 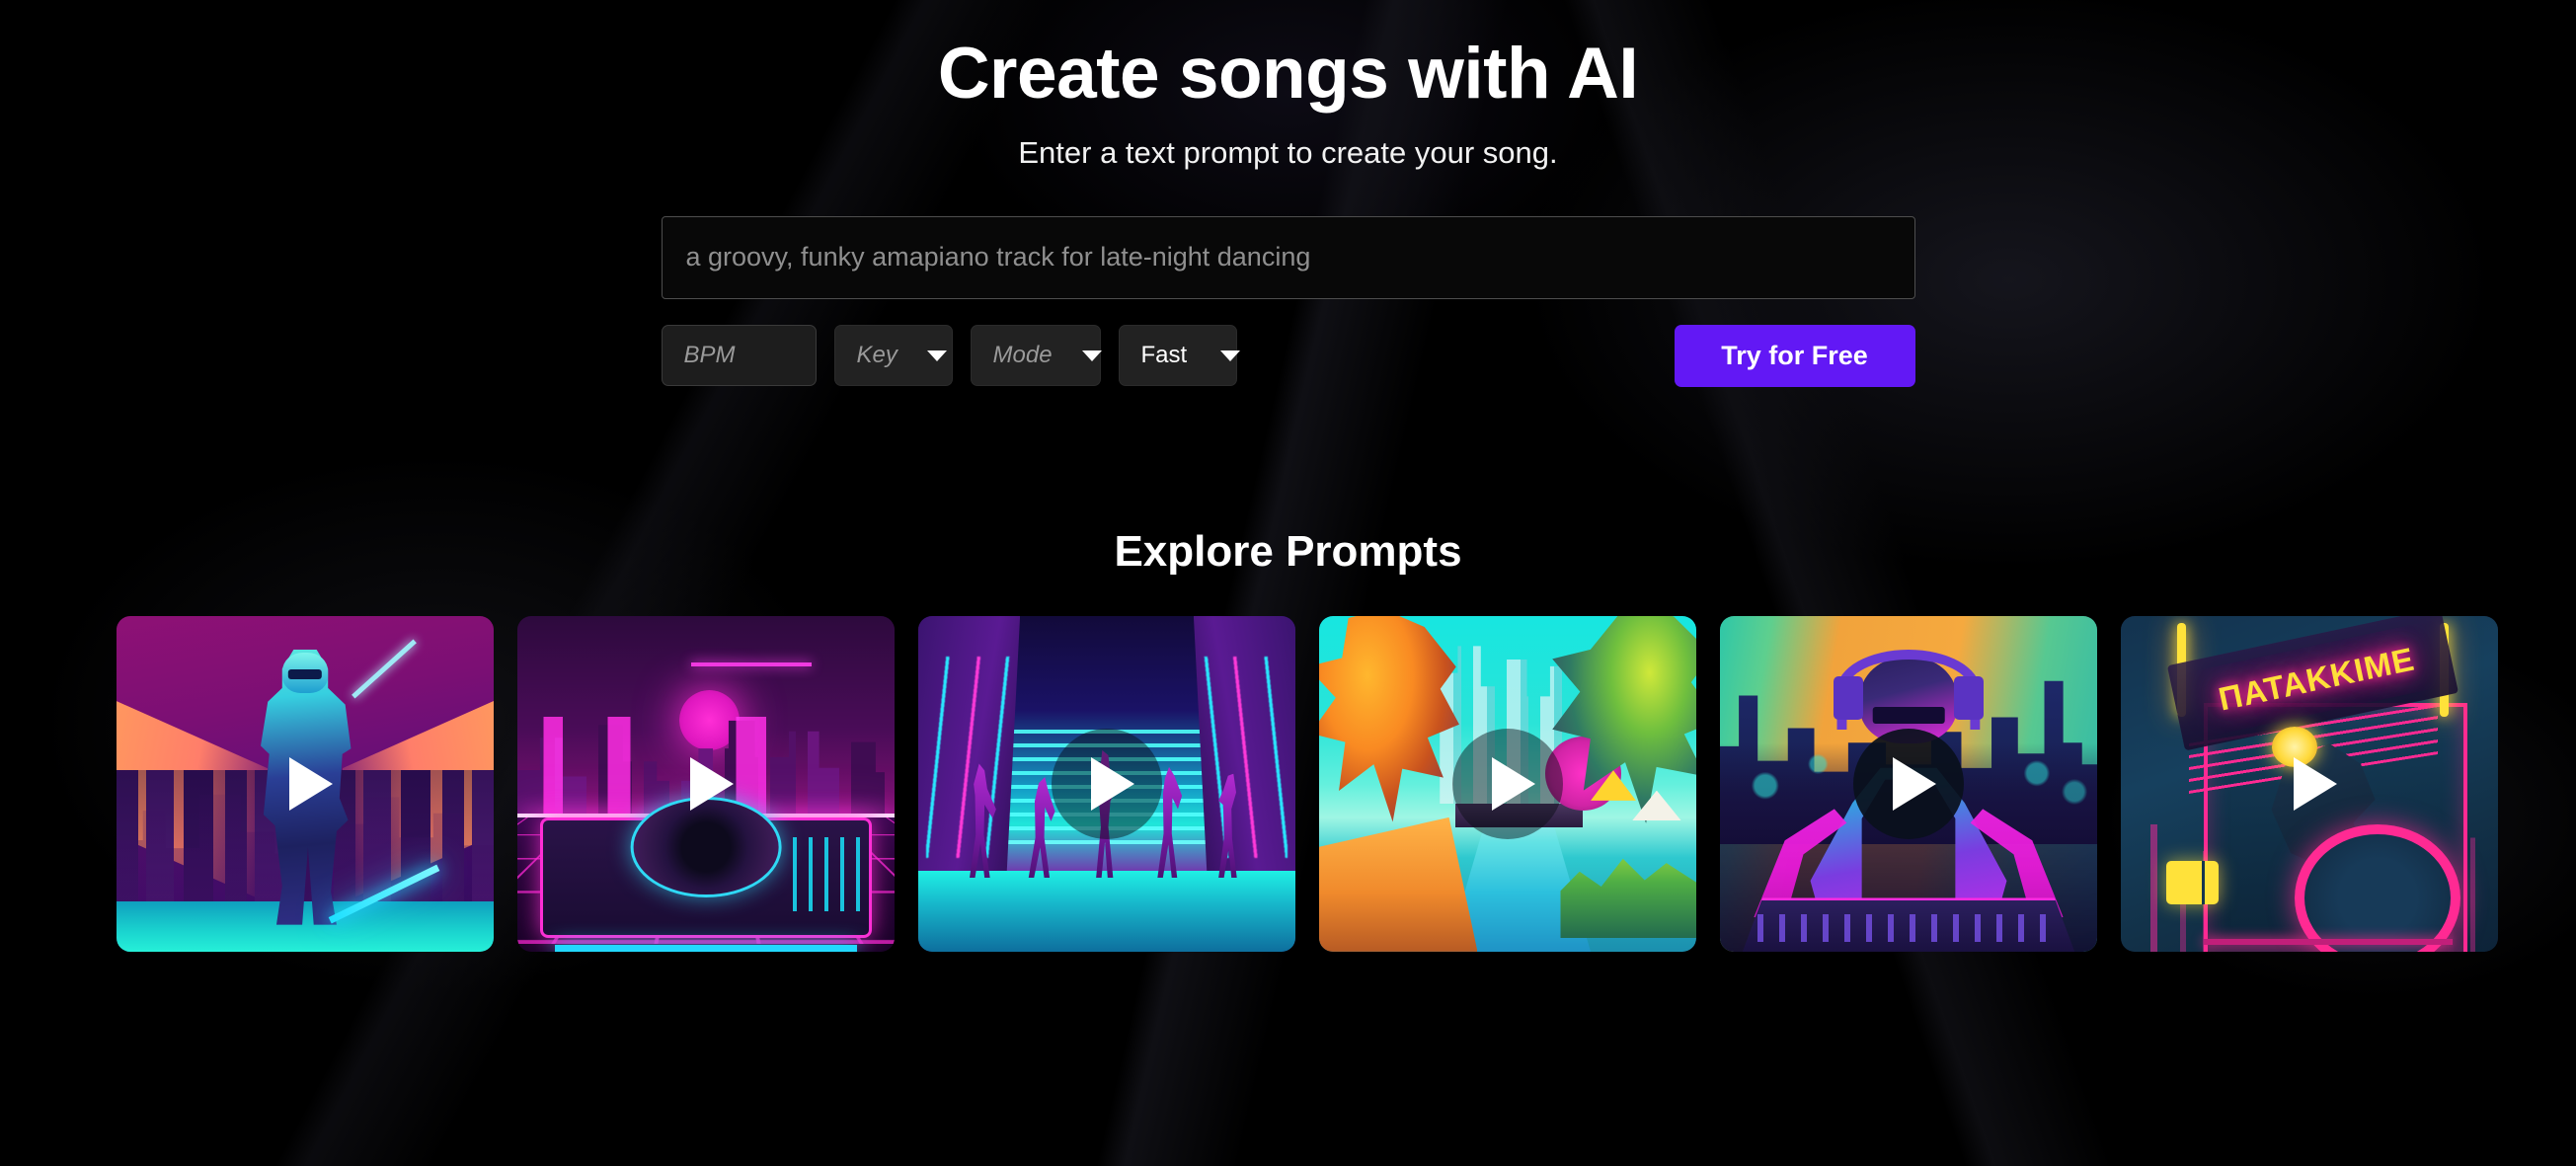 I want to click on prompt-card-neon-dancers, so click(x=1106, y=783).